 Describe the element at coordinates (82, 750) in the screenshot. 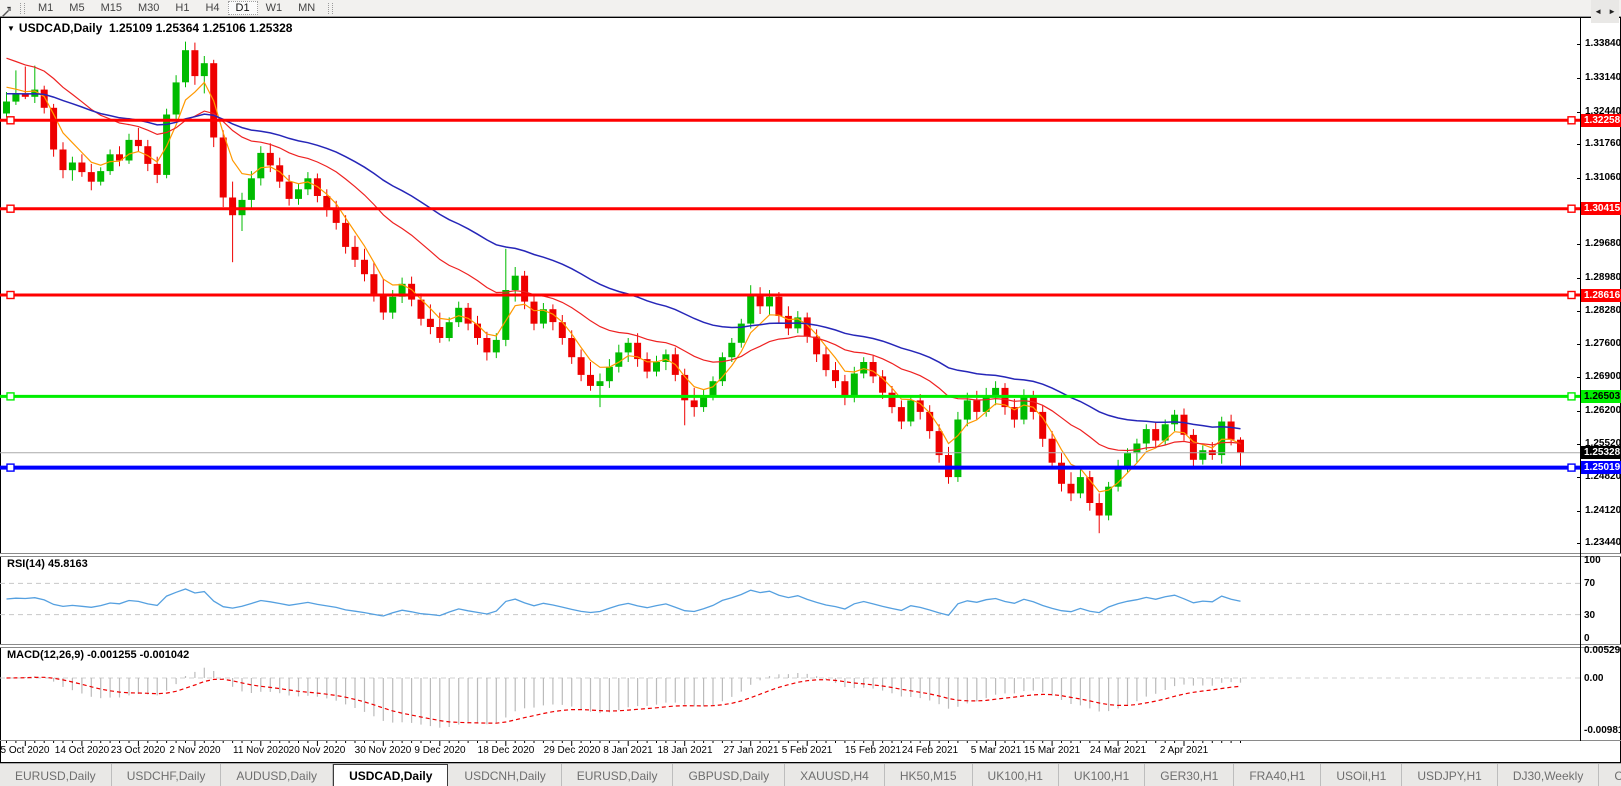

I see `date-label: 14 Oct 2020` at that location.